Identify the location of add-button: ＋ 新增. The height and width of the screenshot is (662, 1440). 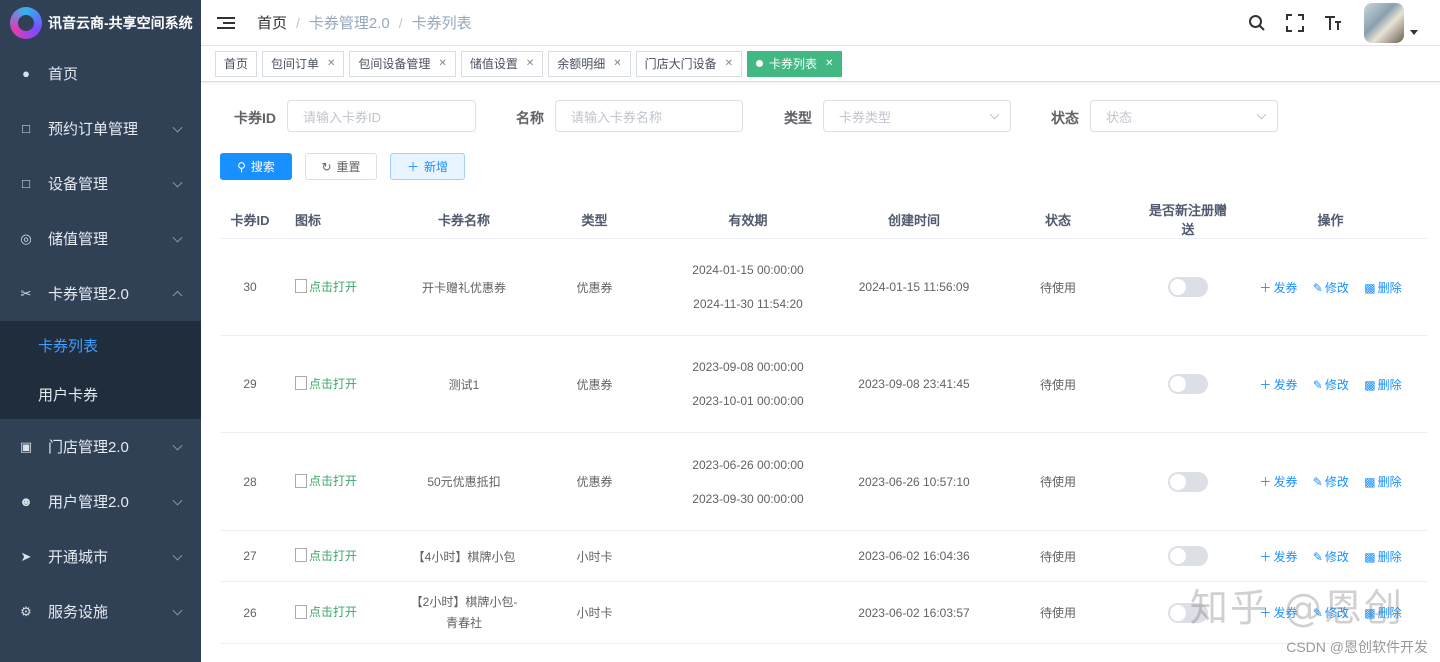
(427, 166).